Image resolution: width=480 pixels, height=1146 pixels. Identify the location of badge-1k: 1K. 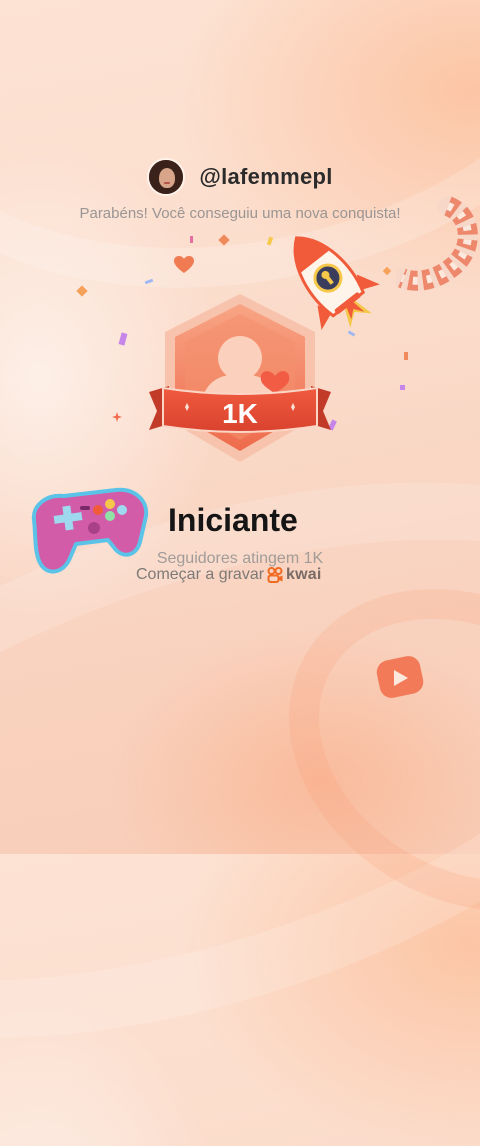
(240, 378).